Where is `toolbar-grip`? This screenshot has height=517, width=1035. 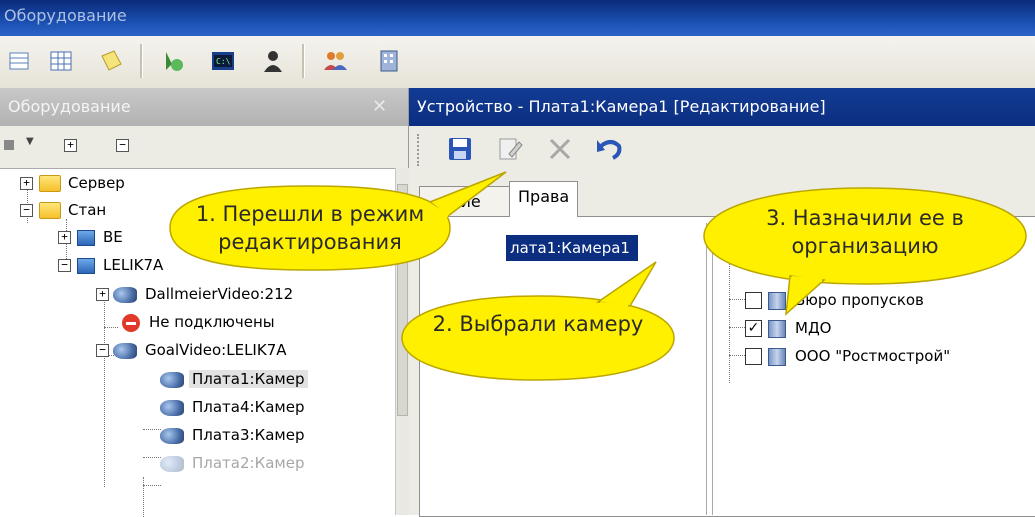 toolbar-grip is located at coordinates (419, 150).